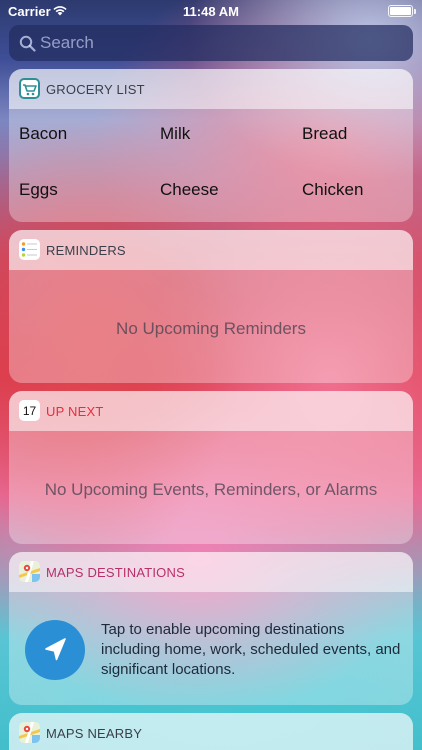  I want to click on grocery-item: Chicken, so click(332, 190).